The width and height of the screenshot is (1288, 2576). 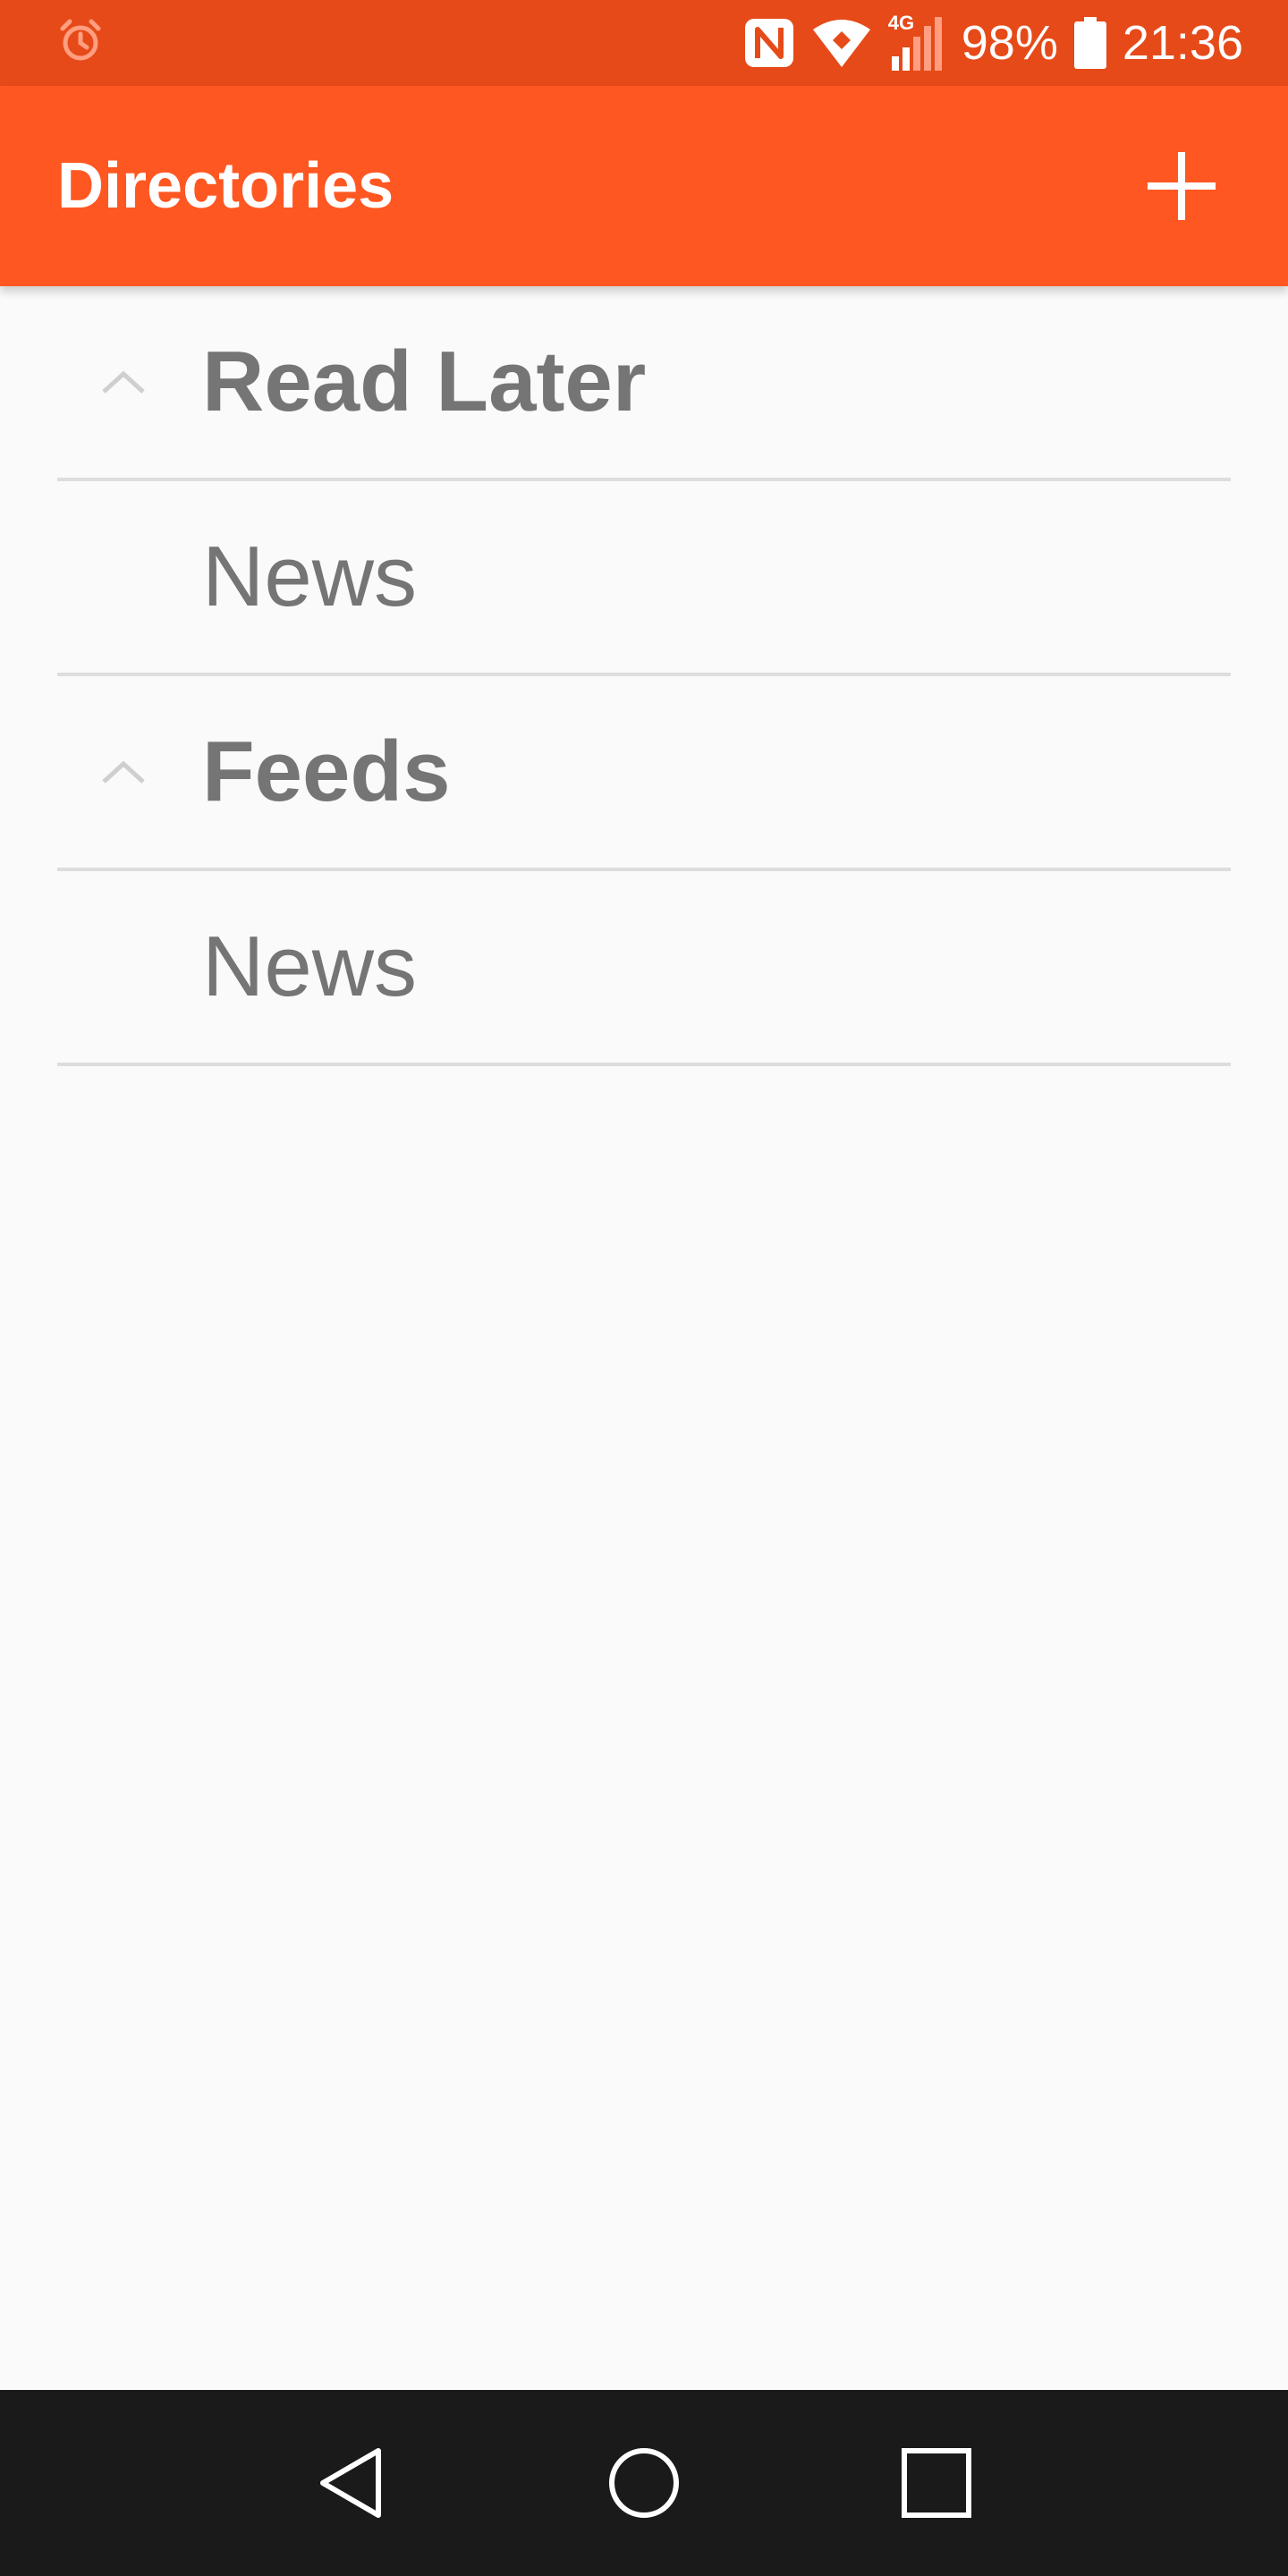 I want to click on clock-time: 21:36, so click(x=1182, y=43).